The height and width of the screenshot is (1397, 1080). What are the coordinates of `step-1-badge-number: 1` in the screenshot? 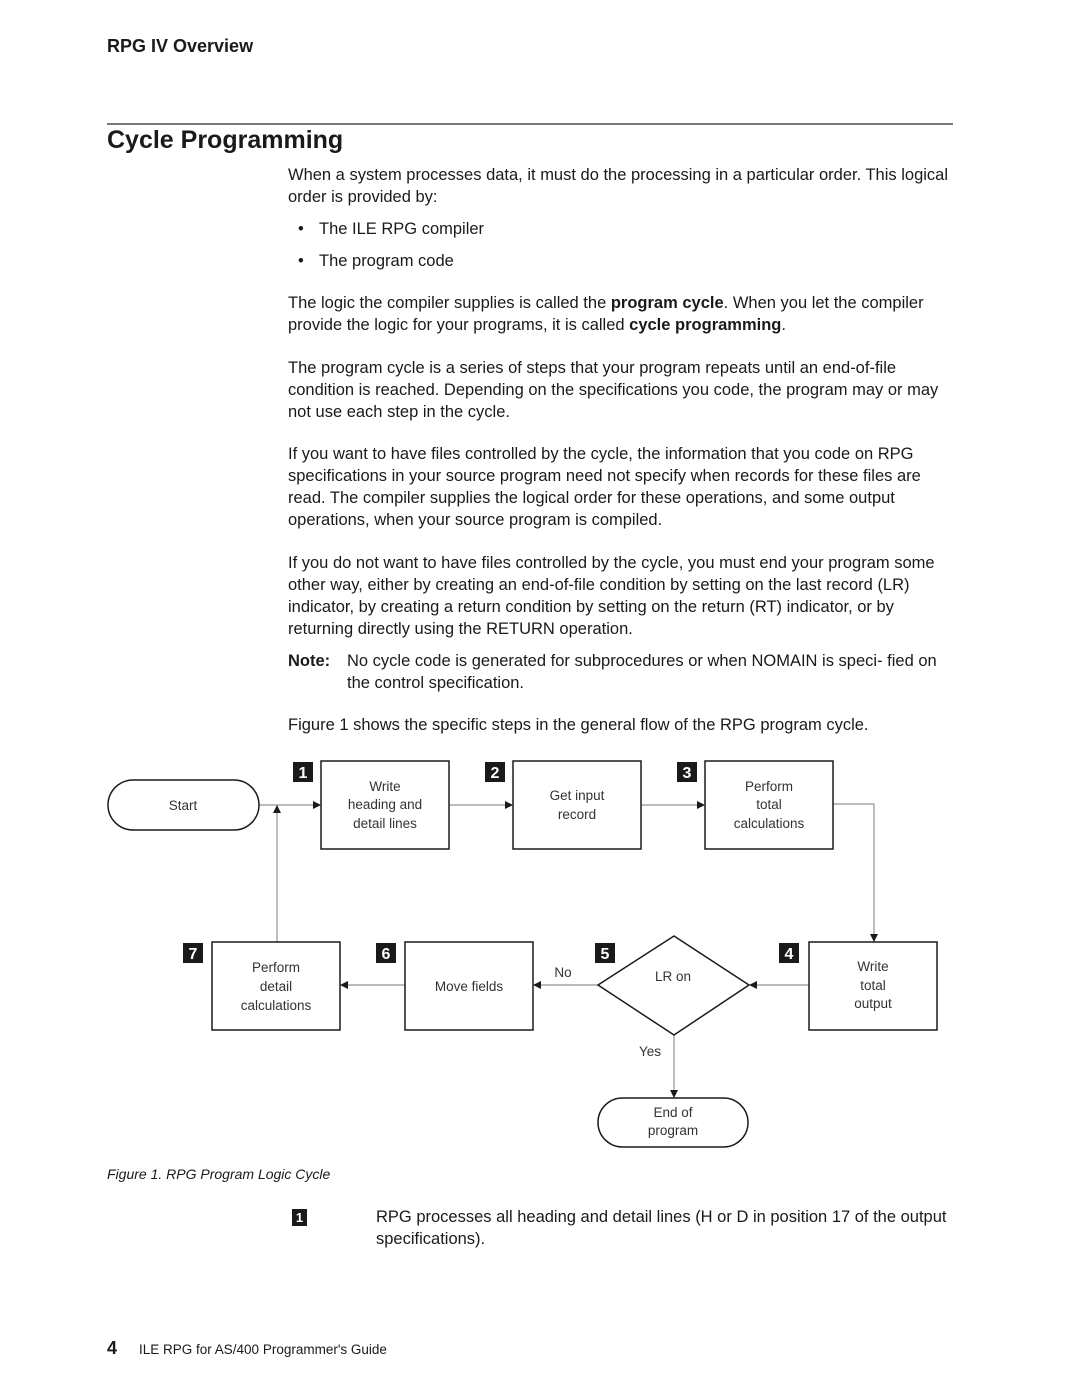 It's located at (303, 773).